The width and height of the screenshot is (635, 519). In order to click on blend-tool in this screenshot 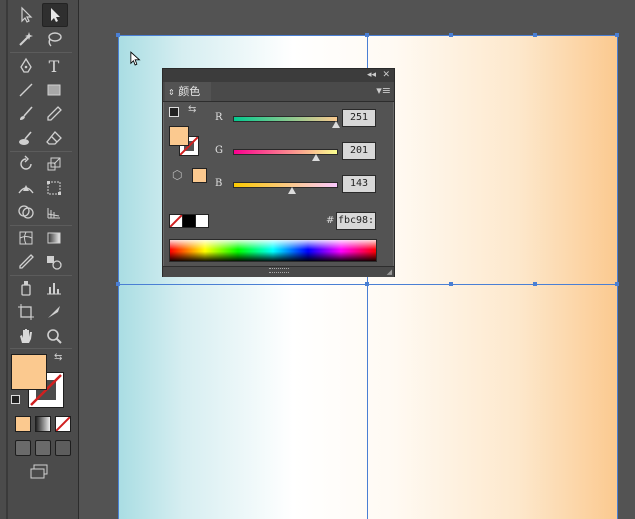, I will do `click(54, 262)`.